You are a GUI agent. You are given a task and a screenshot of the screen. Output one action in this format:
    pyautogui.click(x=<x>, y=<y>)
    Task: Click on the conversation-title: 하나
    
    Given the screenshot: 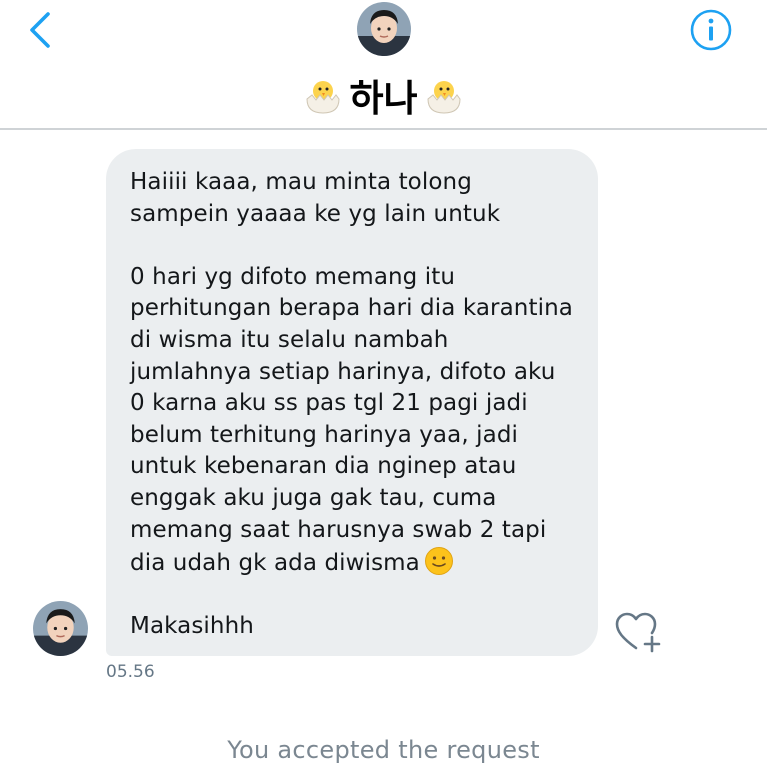 What is the action you would take?
    pyautogui.click(x=383, y=95)
    